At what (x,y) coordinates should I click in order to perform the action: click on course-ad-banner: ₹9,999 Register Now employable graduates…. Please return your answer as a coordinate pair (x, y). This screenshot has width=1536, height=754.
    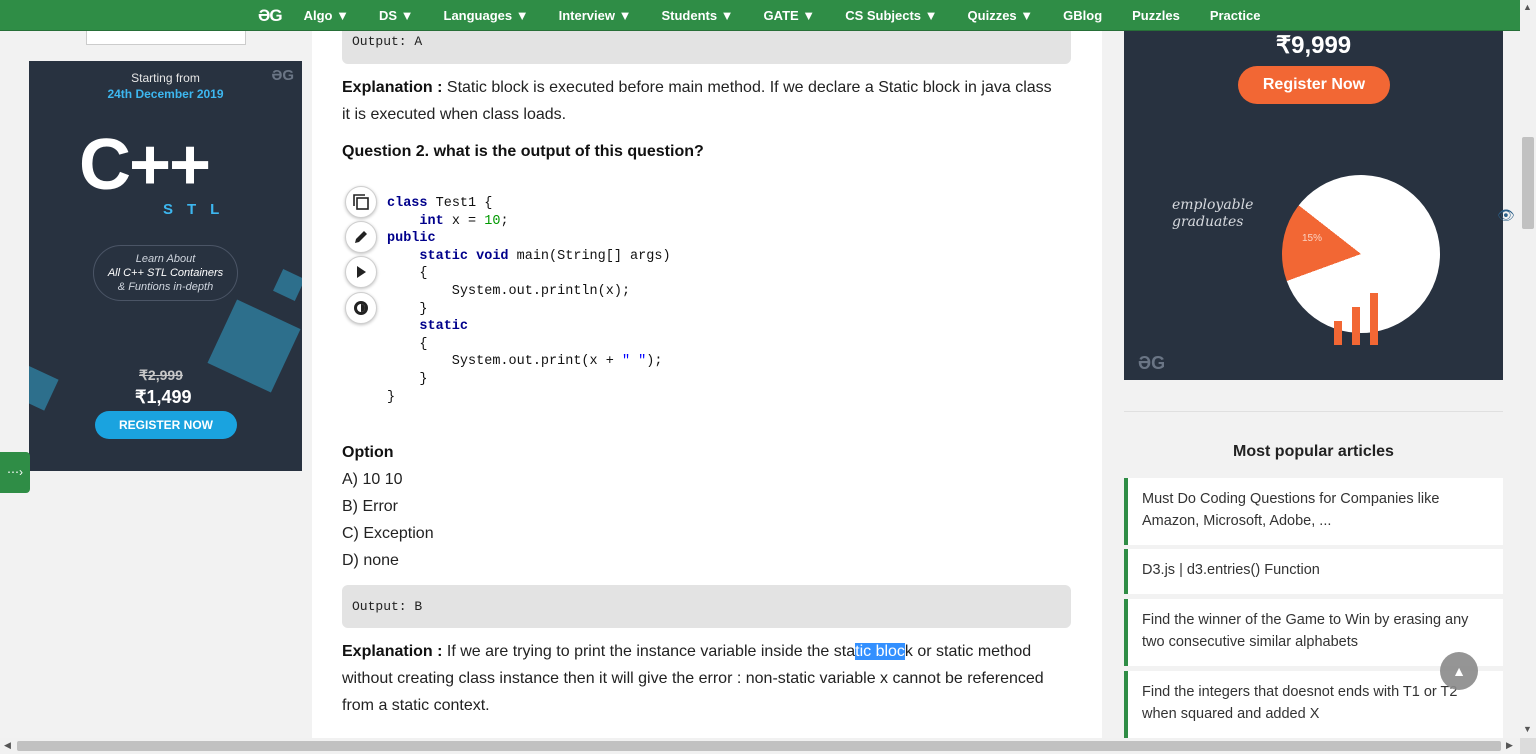
    Looking at the image, I should click on (1313, 205).